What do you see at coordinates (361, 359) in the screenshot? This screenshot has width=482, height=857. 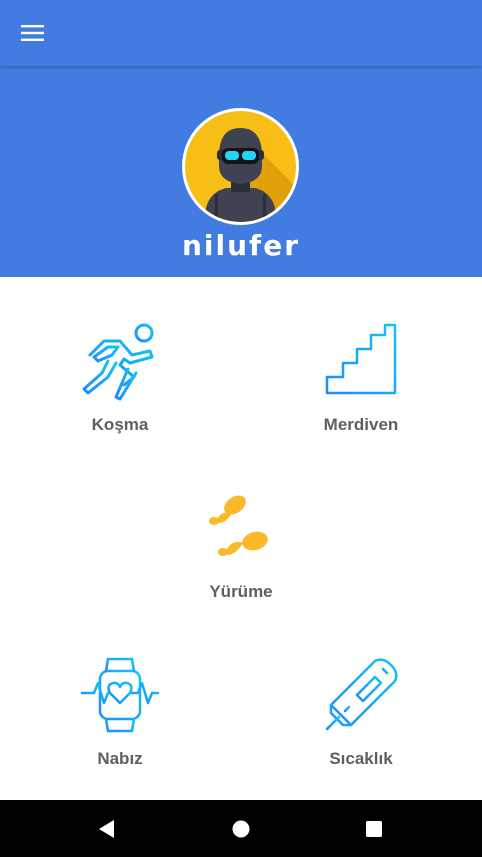 I see `stairs-icon` at bounding box center [361, 359].